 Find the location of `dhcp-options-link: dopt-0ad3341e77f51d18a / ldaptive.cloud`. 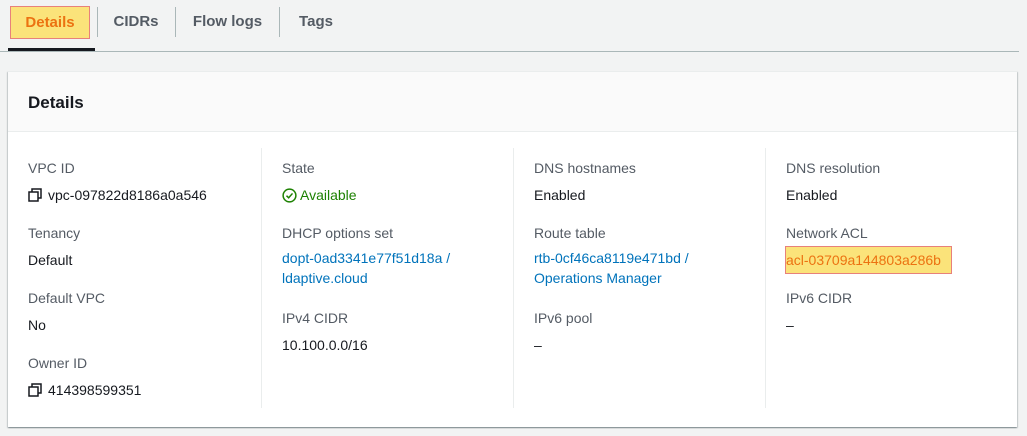

dhcp-options-link: dopt-0ad3341e77f51d18a / ldaptive.cloud is located at coordinates (366, 268).